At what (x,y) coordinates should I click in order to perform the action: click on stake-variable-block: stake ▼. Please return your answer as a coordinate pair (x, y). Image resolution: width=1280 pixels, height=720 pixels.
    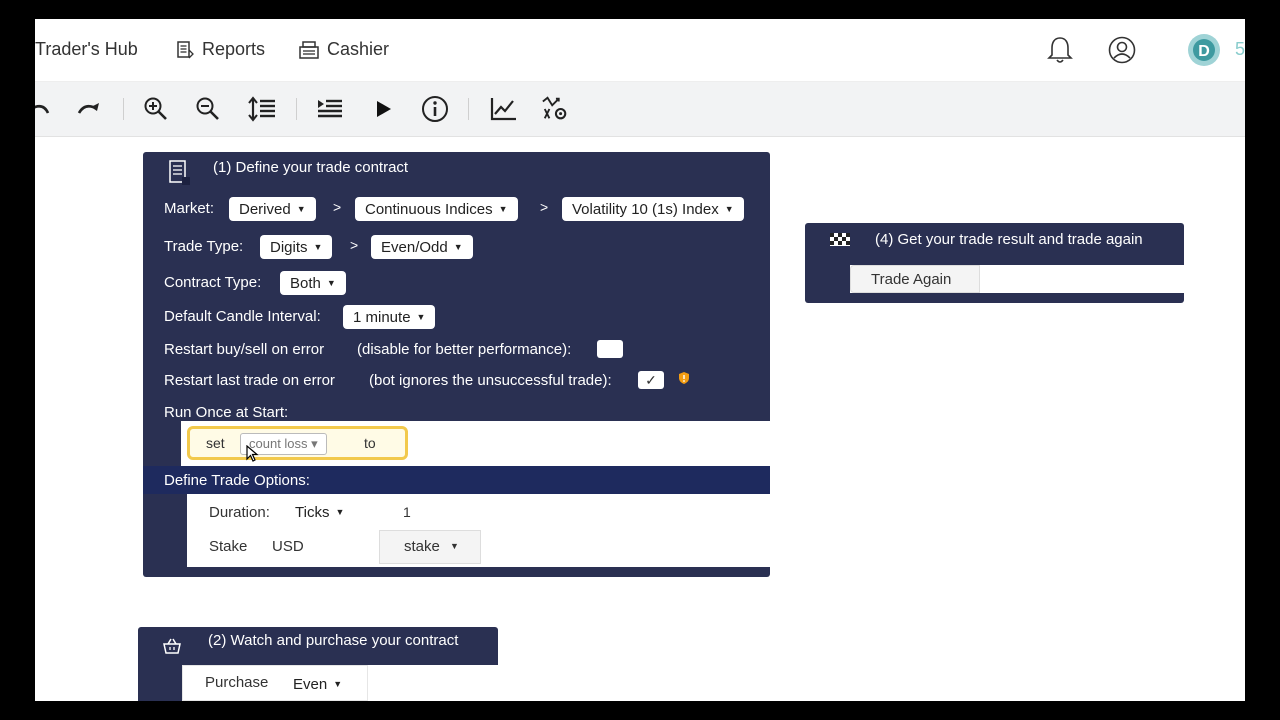
    Looking at the image, I should click on (430, 547).